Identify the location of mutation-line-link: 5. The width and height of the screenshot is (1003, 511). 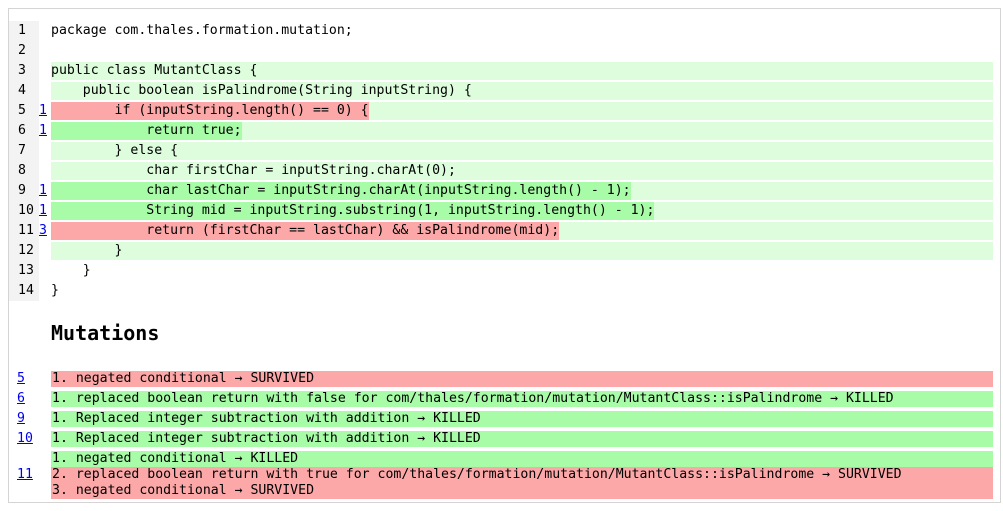
(21, 379).